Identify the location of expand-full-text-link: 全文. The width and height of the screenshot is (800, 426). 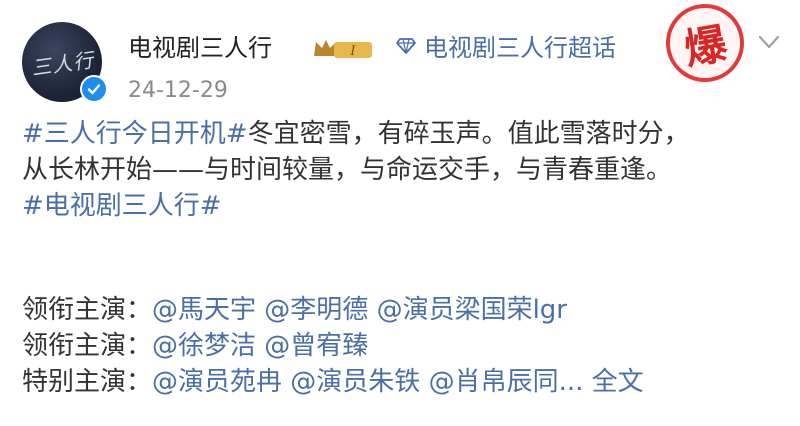
(618, 382).